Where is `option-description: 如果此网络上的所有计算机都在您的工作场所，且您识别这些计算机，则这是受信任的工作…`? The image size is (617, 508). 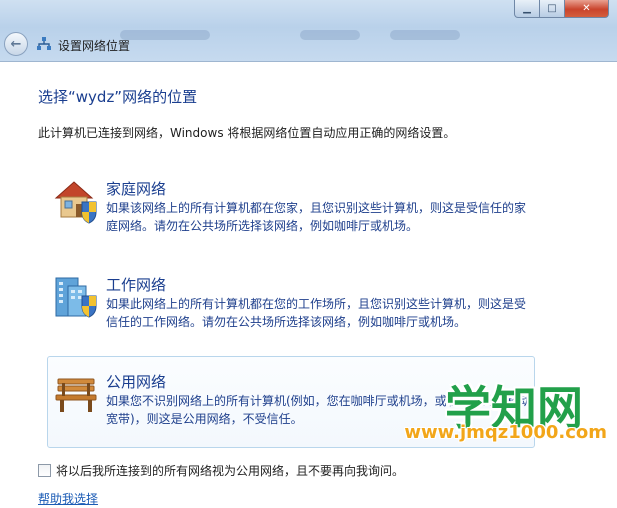 option-description: 如果此网络上的所有计算机都在您的工作场所，且您识别这些计算机，则这是受信任的工作… is located at coordinates (316, 313).